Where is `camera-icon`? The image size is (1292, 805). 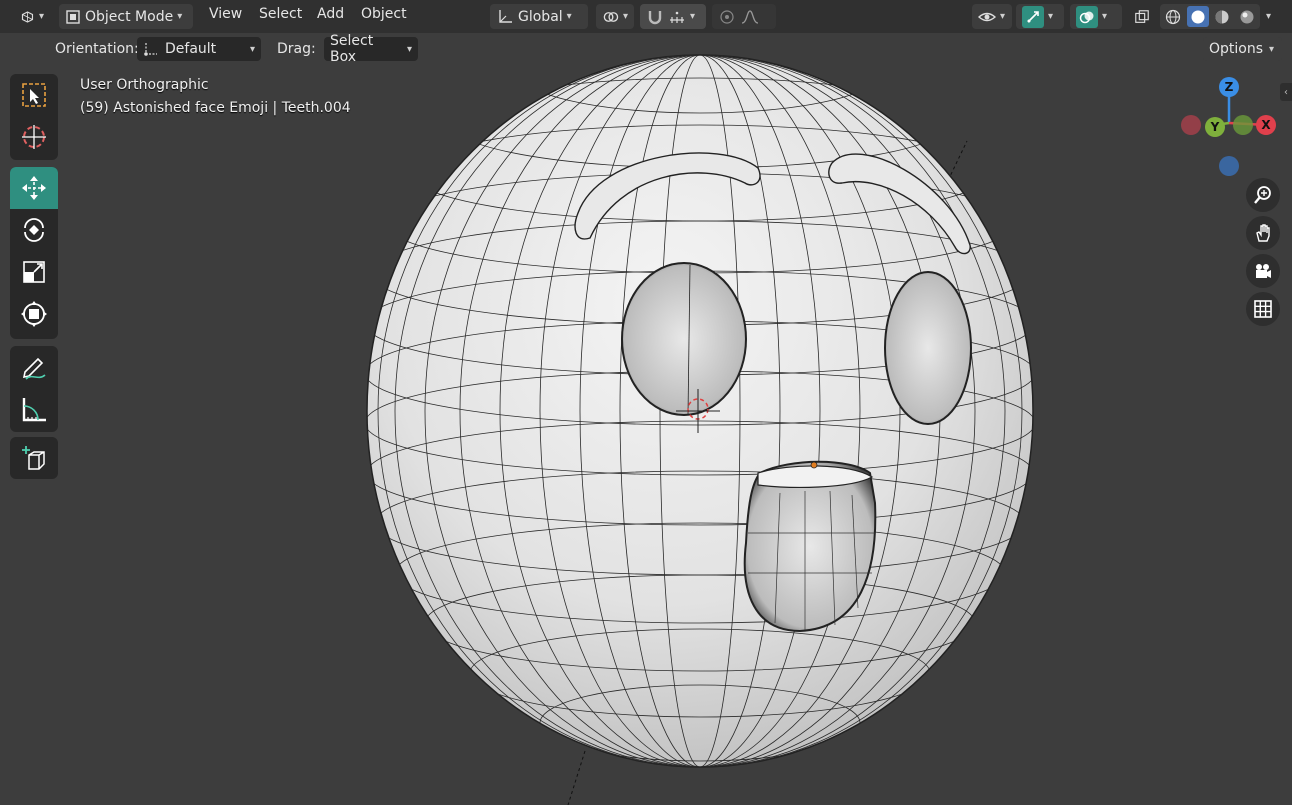 camera-icon is located at coordinates (1263, 271).